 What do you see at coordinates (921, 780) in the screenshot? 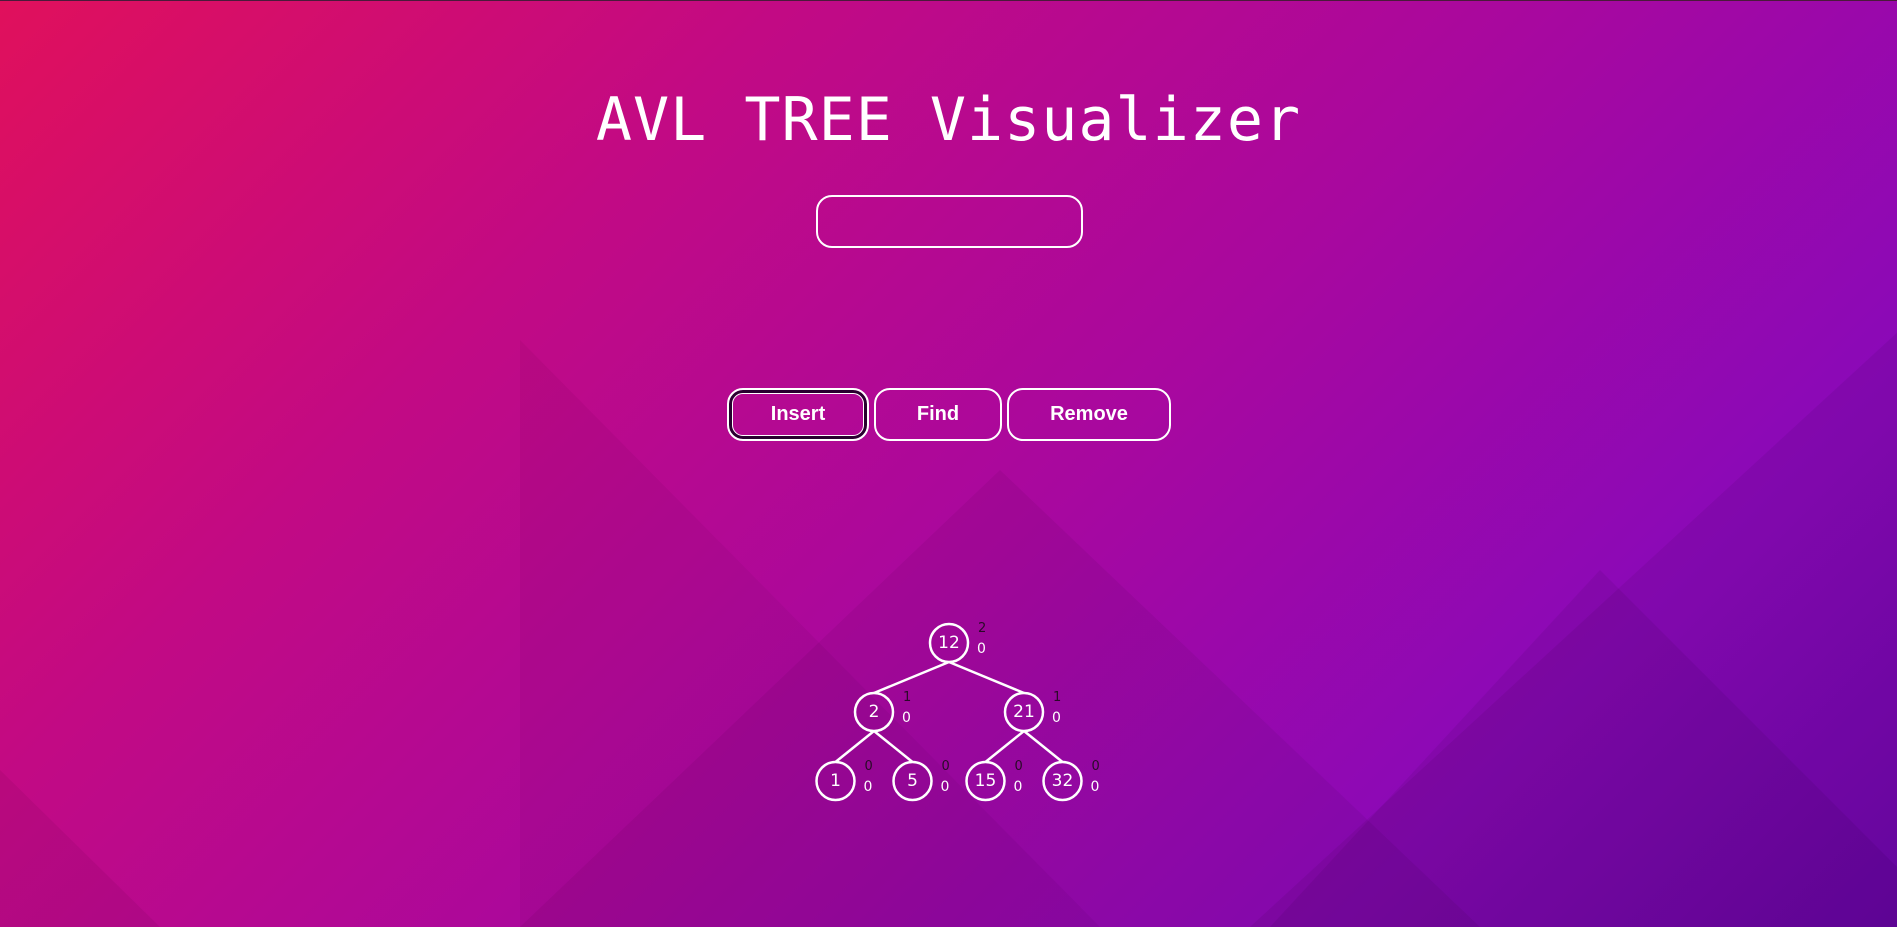
I see `tree-node: 5 0 0` at bounding box center [921, 780].